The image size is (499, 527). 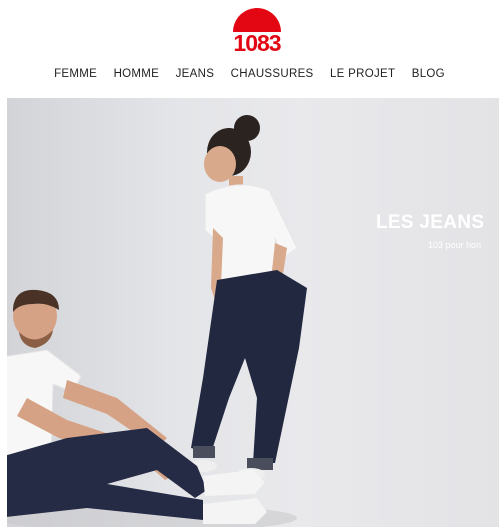 What do you see at coordinates (272, 74) in the screenshot?
I see `nav-item-chaussures: CHAUSSURES` at bounding box center [272, 74].